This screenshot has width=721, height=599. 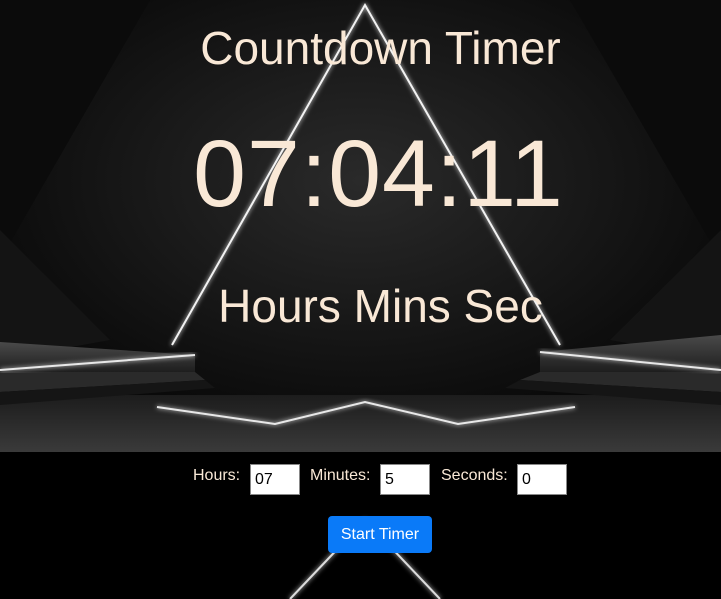 I want to click on time-units-label: Hours Mins Sec, so click(x=380, y=306).